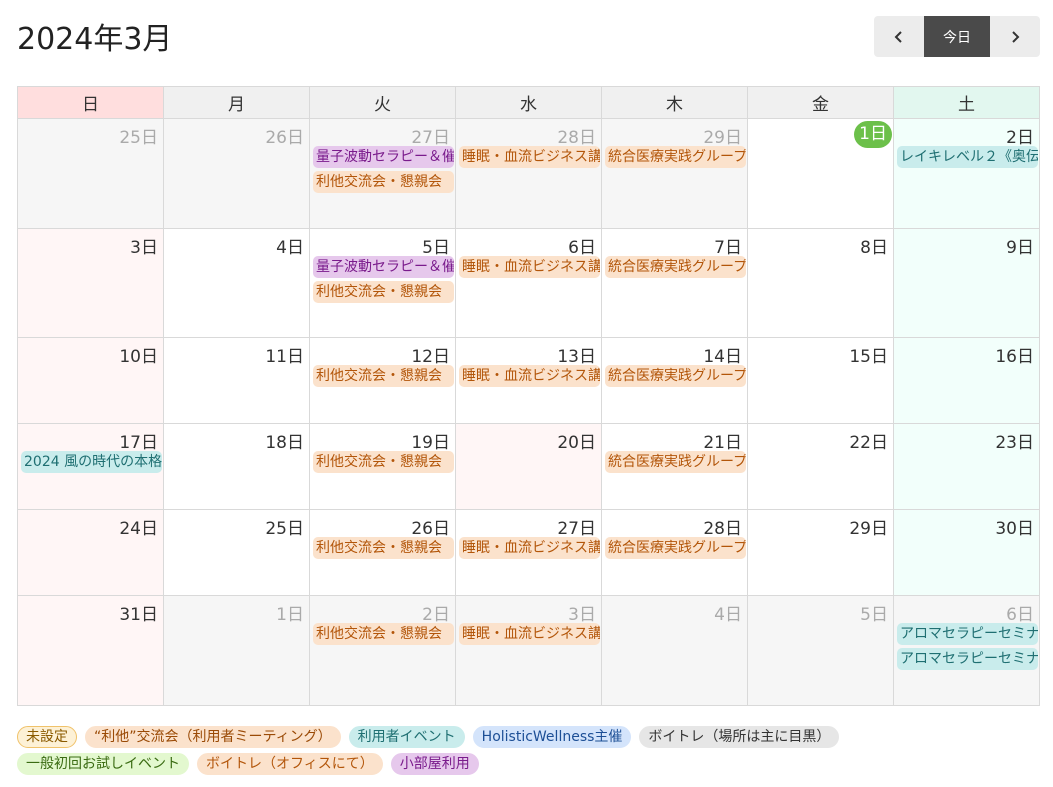 The width and height of the screenshot is (1053, 787). What do you see at coordinates (236, 352) in the screenshot?
I see `day-number: 11日` at bounding box center [236, 352].